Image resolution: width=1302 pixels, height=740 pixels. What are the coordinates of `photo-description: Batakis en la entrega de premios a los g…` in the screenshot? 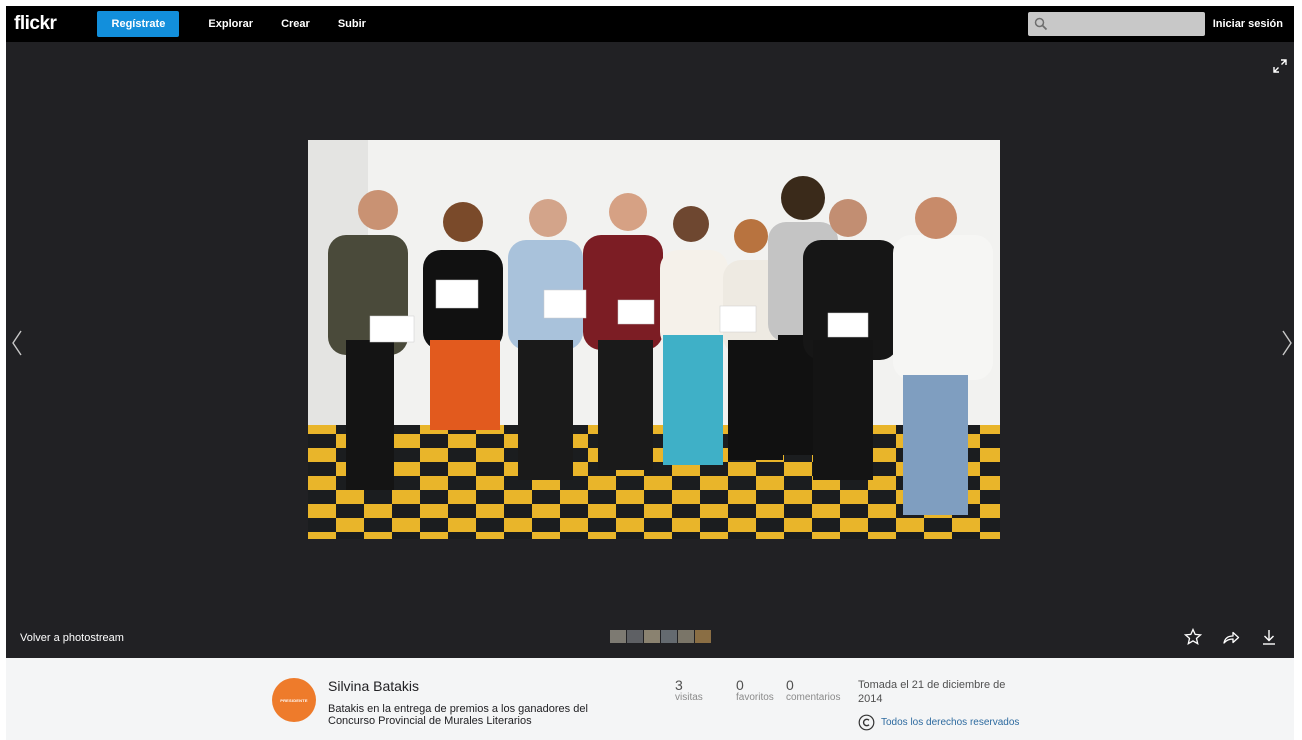 It's located at (458, 715).